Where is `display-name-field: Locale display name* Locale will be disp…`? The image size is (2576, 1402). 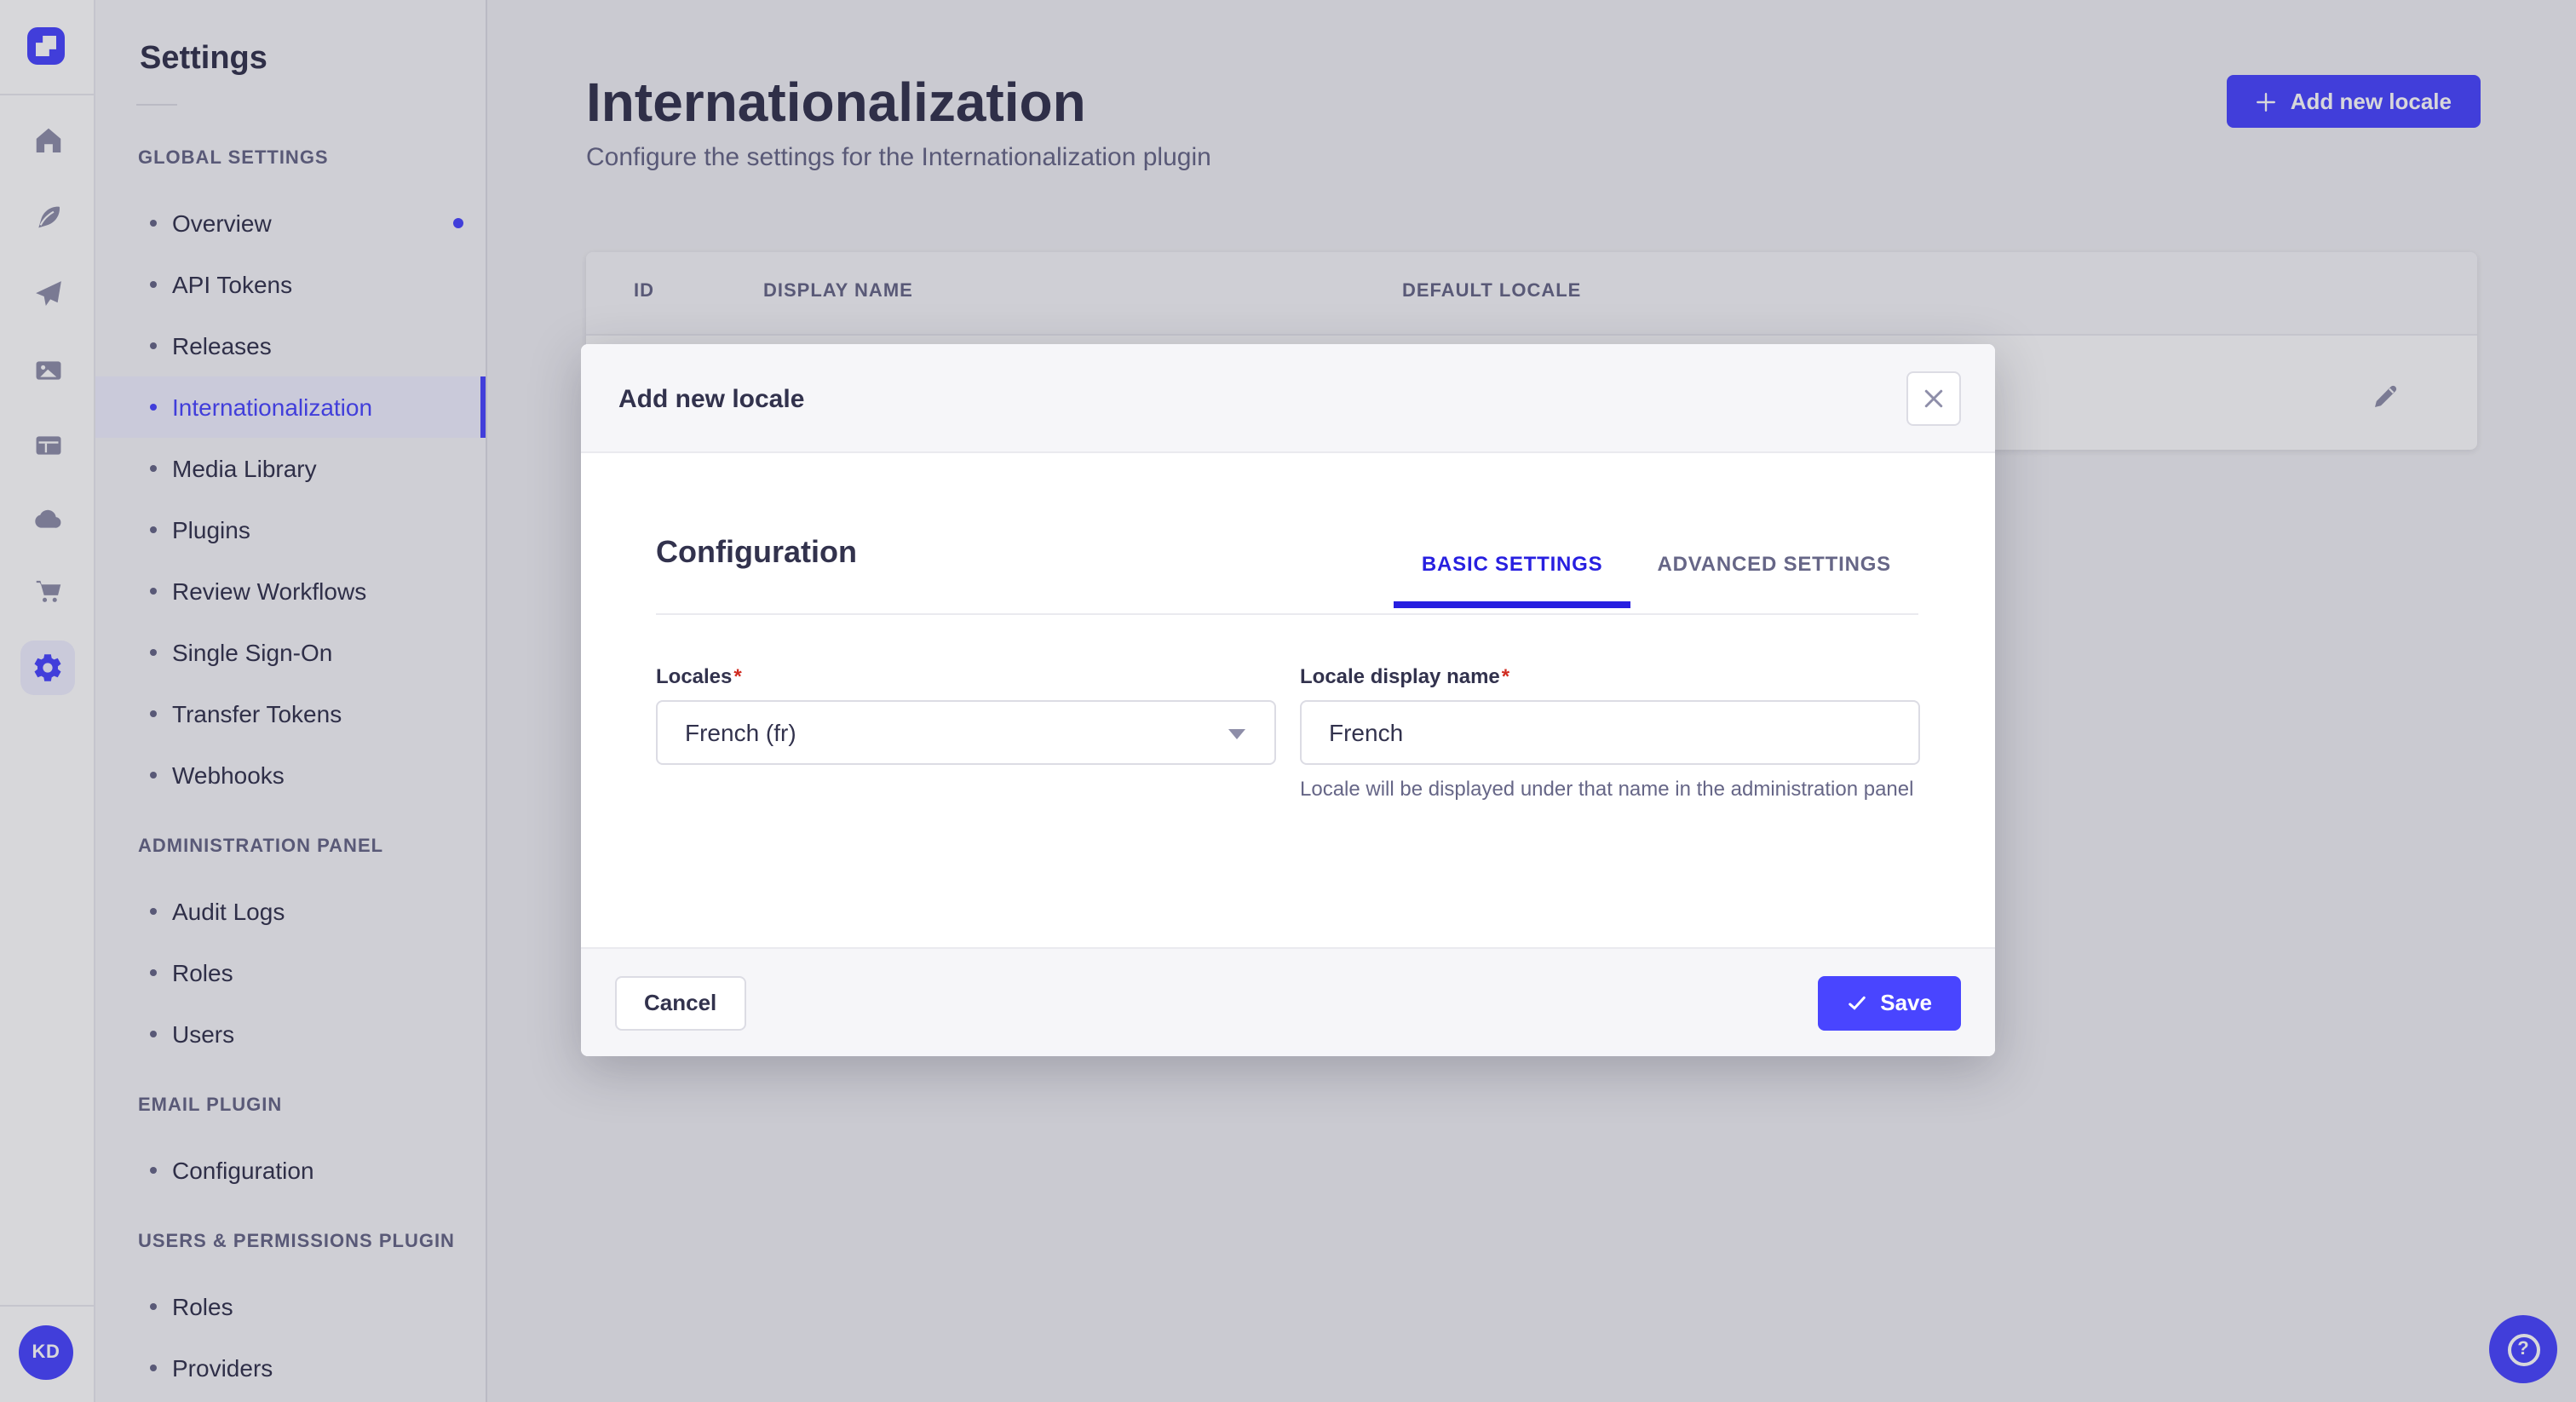 display-name-field: Locale display name* Locale will be disp… is located at coordinates (1610, 732).